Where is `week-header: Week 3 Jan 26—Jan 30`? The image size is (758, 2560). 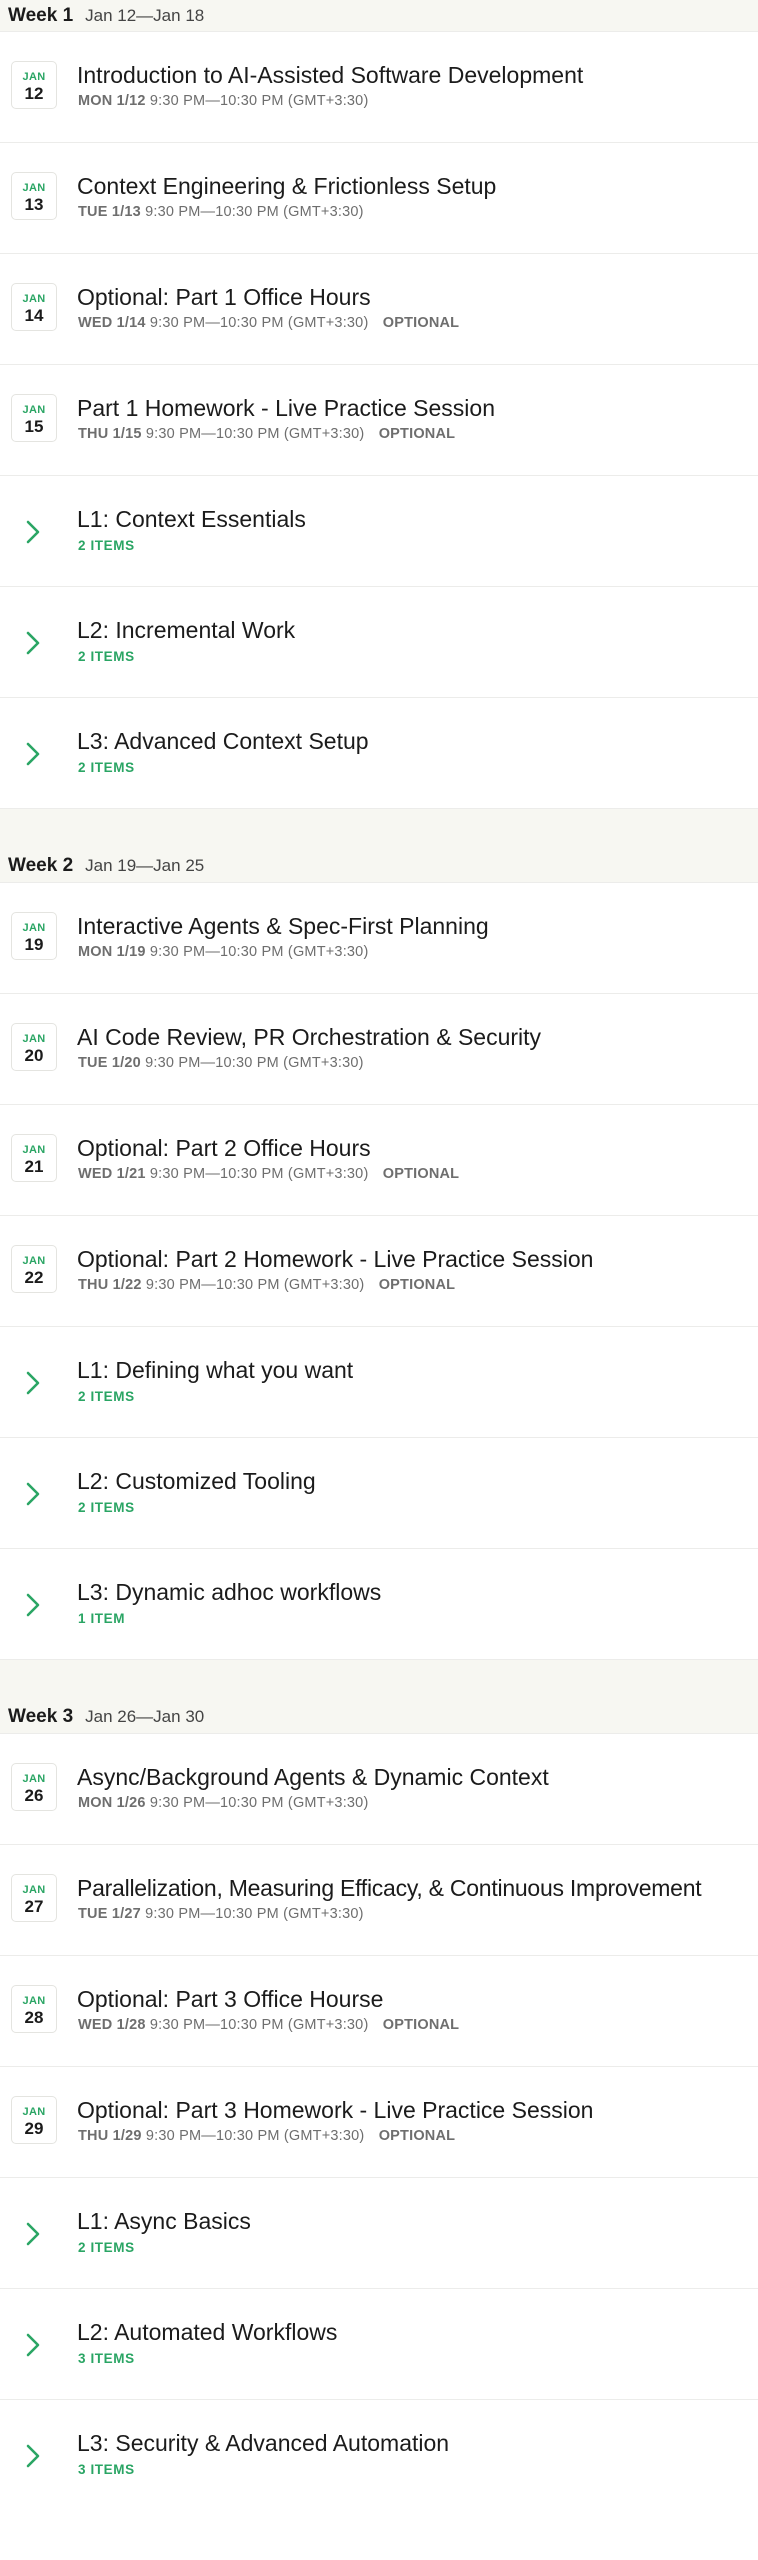
week-header: Week 3 Jan 26—Jan 30 is located at coordinates (379, 1717).